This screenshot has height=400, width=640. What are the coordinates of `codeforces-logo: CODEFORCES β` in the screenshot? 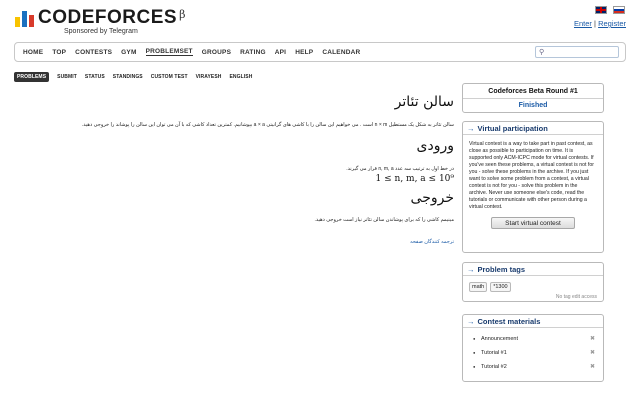 It's located at (100, 17).